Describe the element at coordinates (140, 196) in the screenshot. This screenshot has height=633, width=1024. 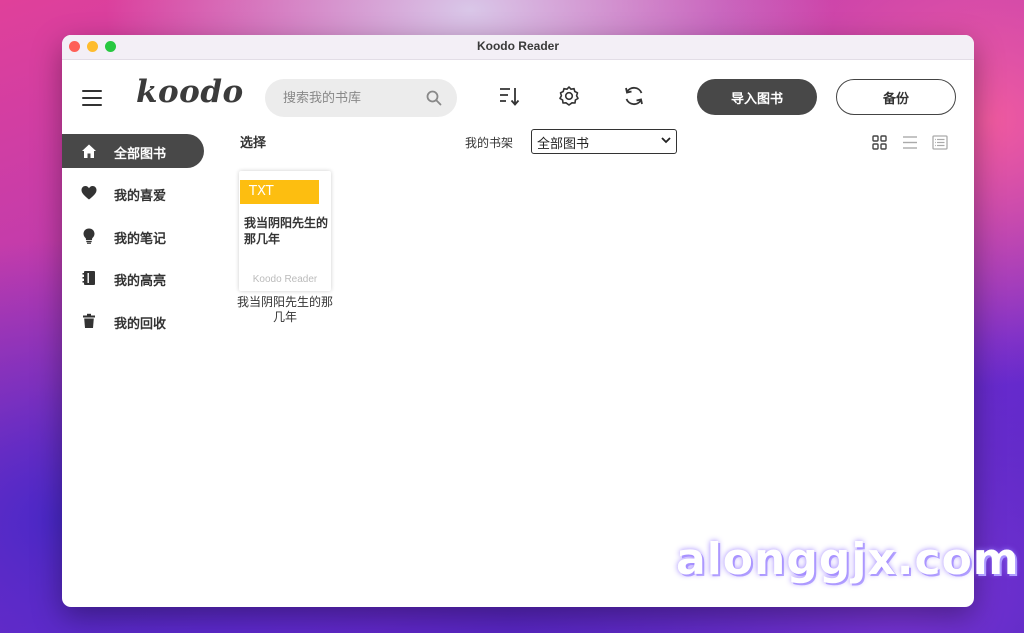
I see `sidebar-item-label: 我的喜爱` at that location.